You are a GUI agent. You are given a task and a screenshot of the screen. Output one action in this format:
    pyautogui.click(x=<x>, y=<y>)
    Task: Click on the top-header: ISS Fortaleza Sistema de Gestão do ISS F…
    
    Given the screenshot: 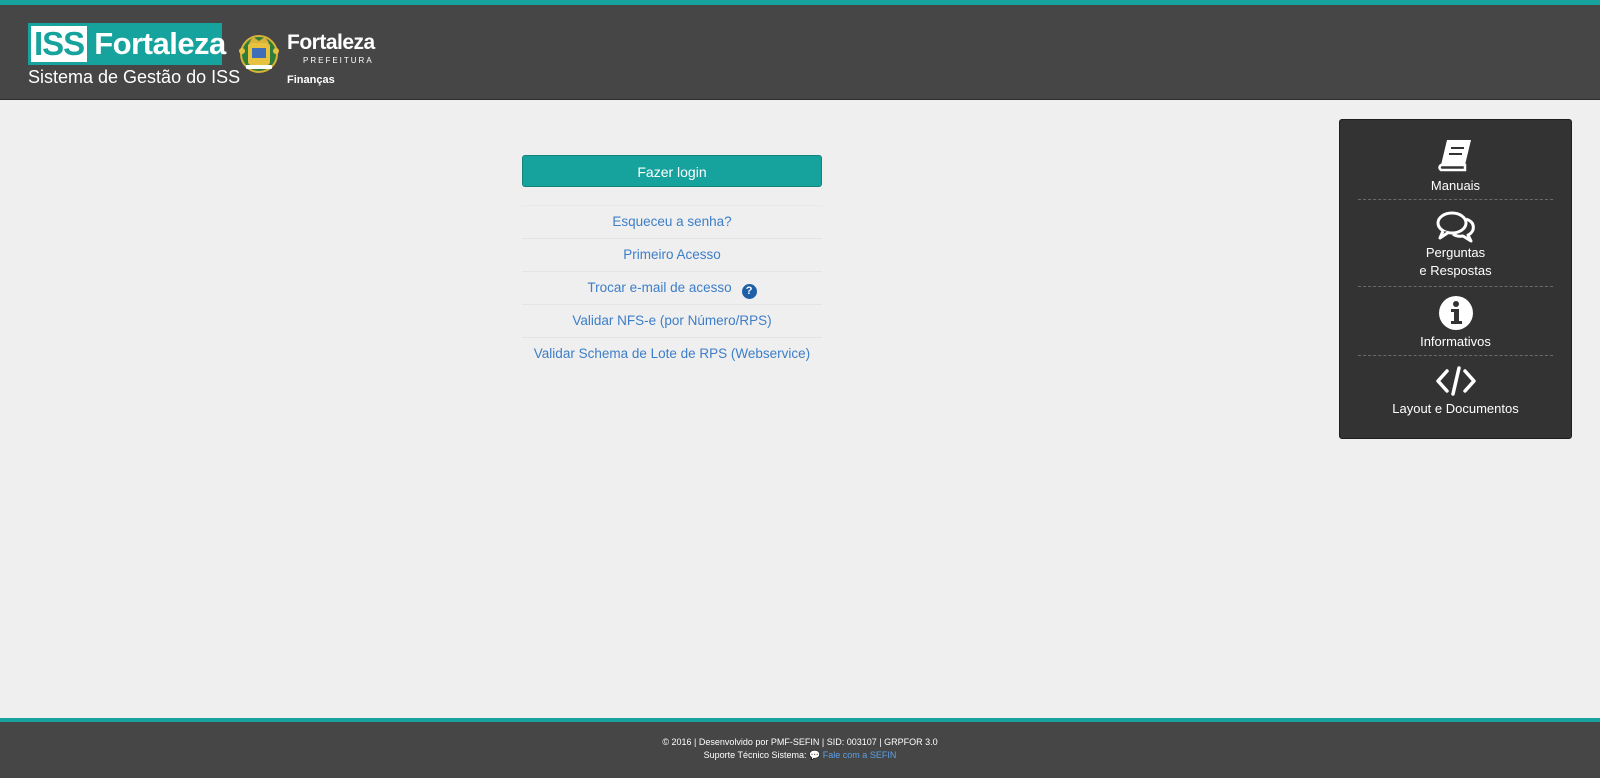 What is the action you would take?
    pyautogui.click(x=800, y=50)
    